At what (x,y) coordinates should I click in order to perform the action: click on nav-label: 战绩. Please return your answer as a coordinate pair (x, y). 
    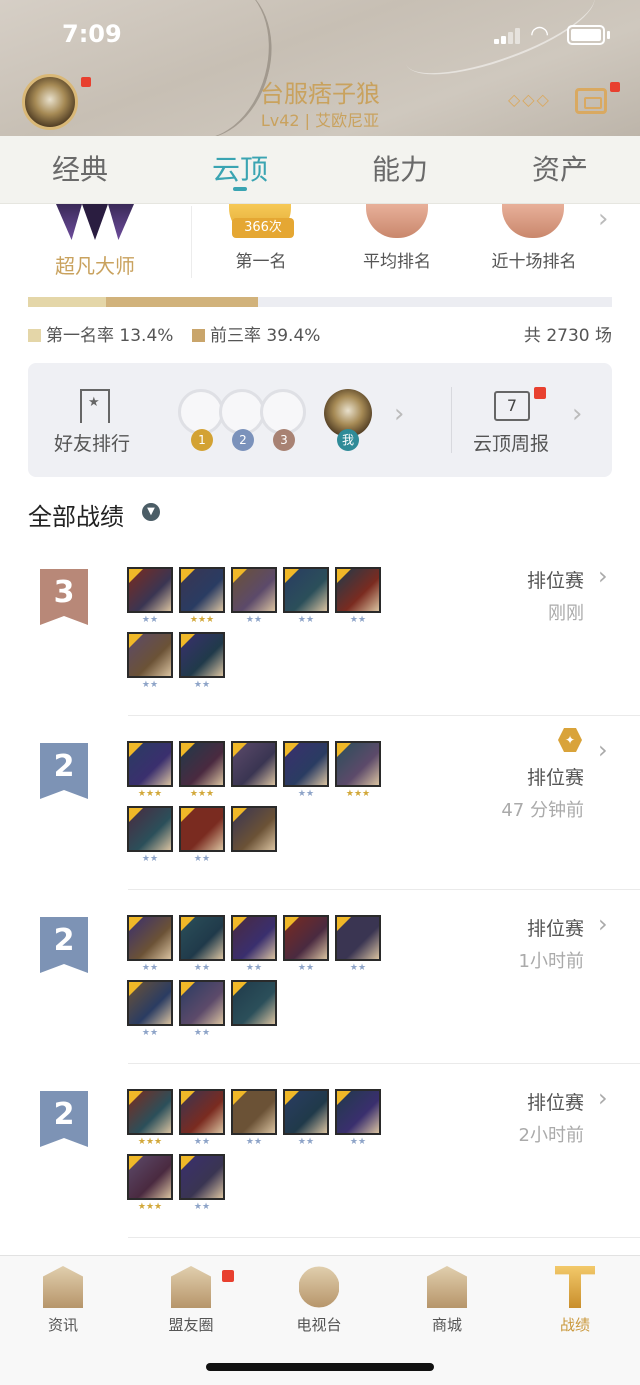
    Looking at the image, I should click on (574, 1325).